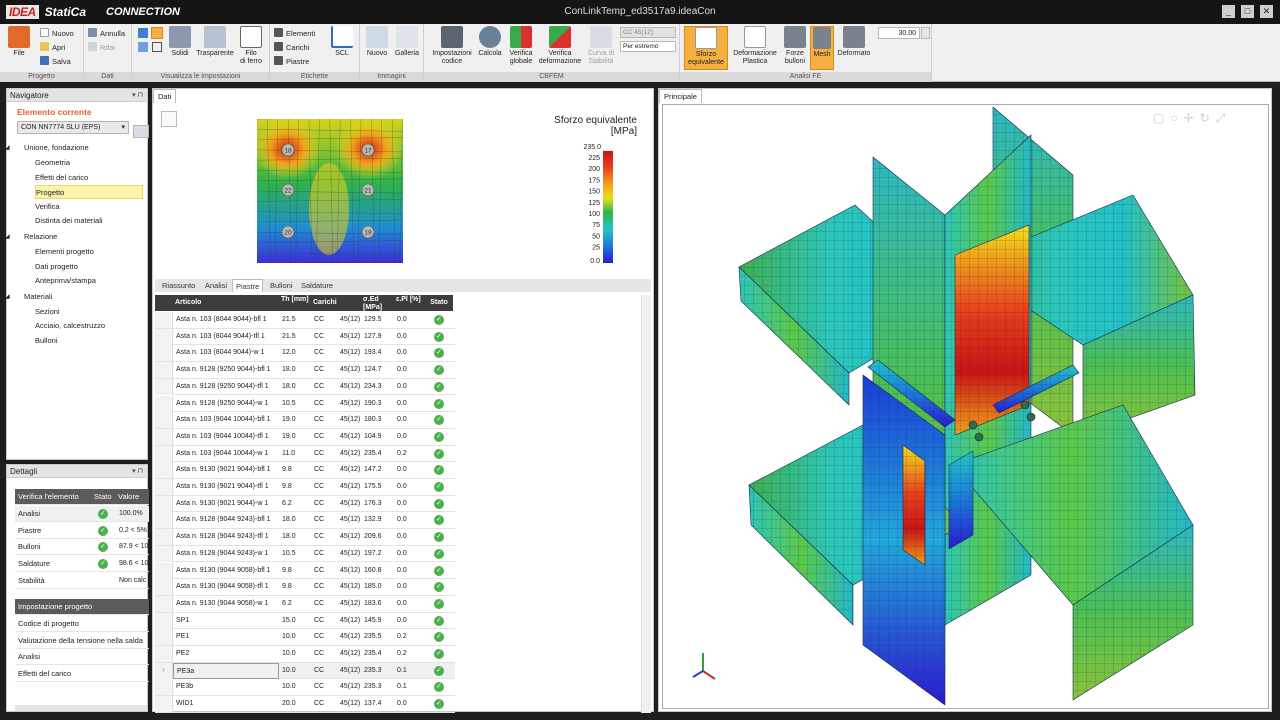  I want to click on current-element-select: CON NN7774 SLU (EPS) ▾, so click(73, 127).